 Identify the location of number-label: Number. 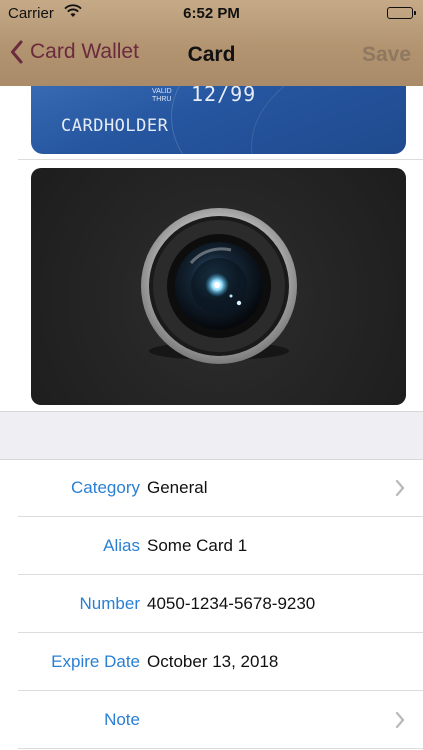
(109, 603).